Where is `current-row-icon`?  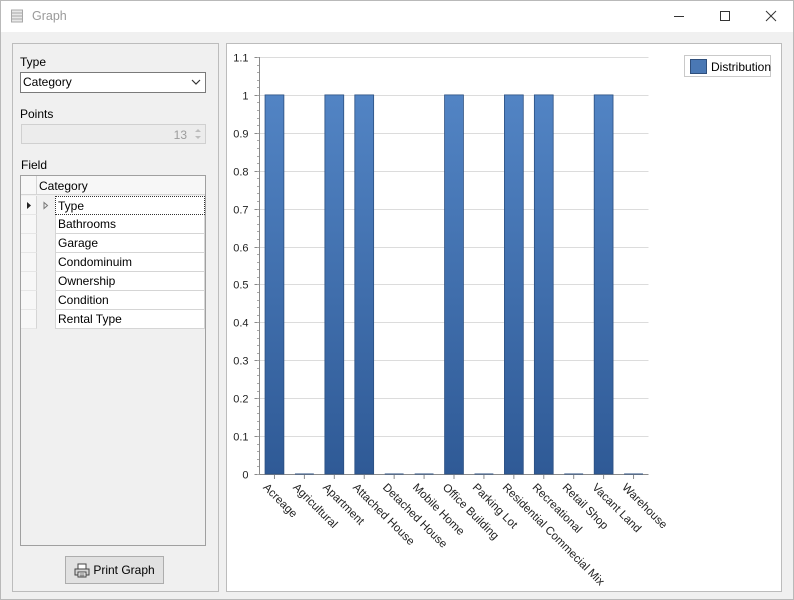 current-row-icon is located at coordinates (29, 205).